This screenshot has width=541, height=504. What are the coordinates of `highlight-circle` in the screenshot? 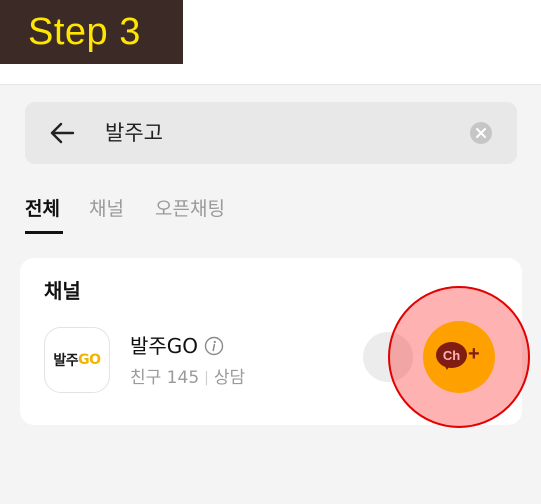 It's located at (459, 357).